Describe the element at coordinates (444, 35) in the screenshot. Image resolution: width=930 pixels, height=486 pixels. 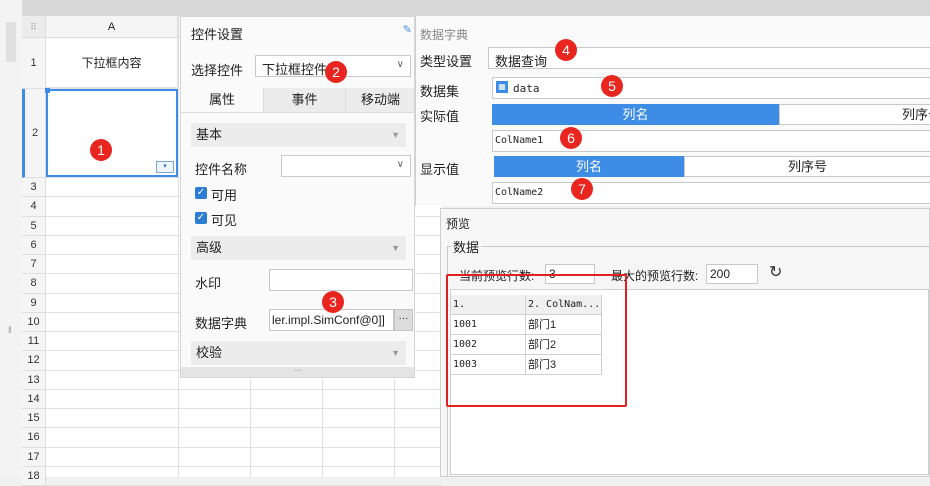
I see `dict-panel-title: 数据字典` at that location.